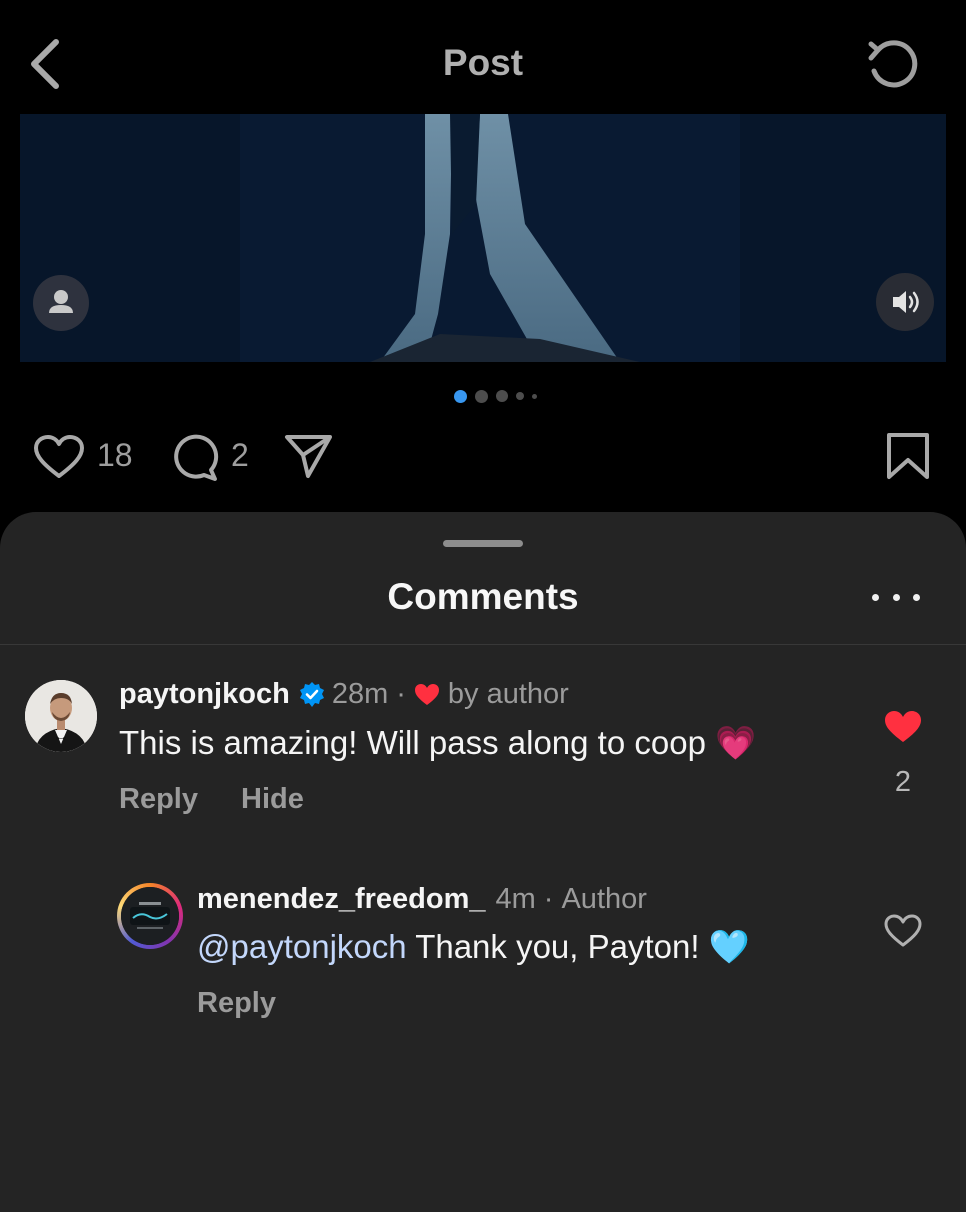  I want to click on more-options-icon, so click(896, 597).